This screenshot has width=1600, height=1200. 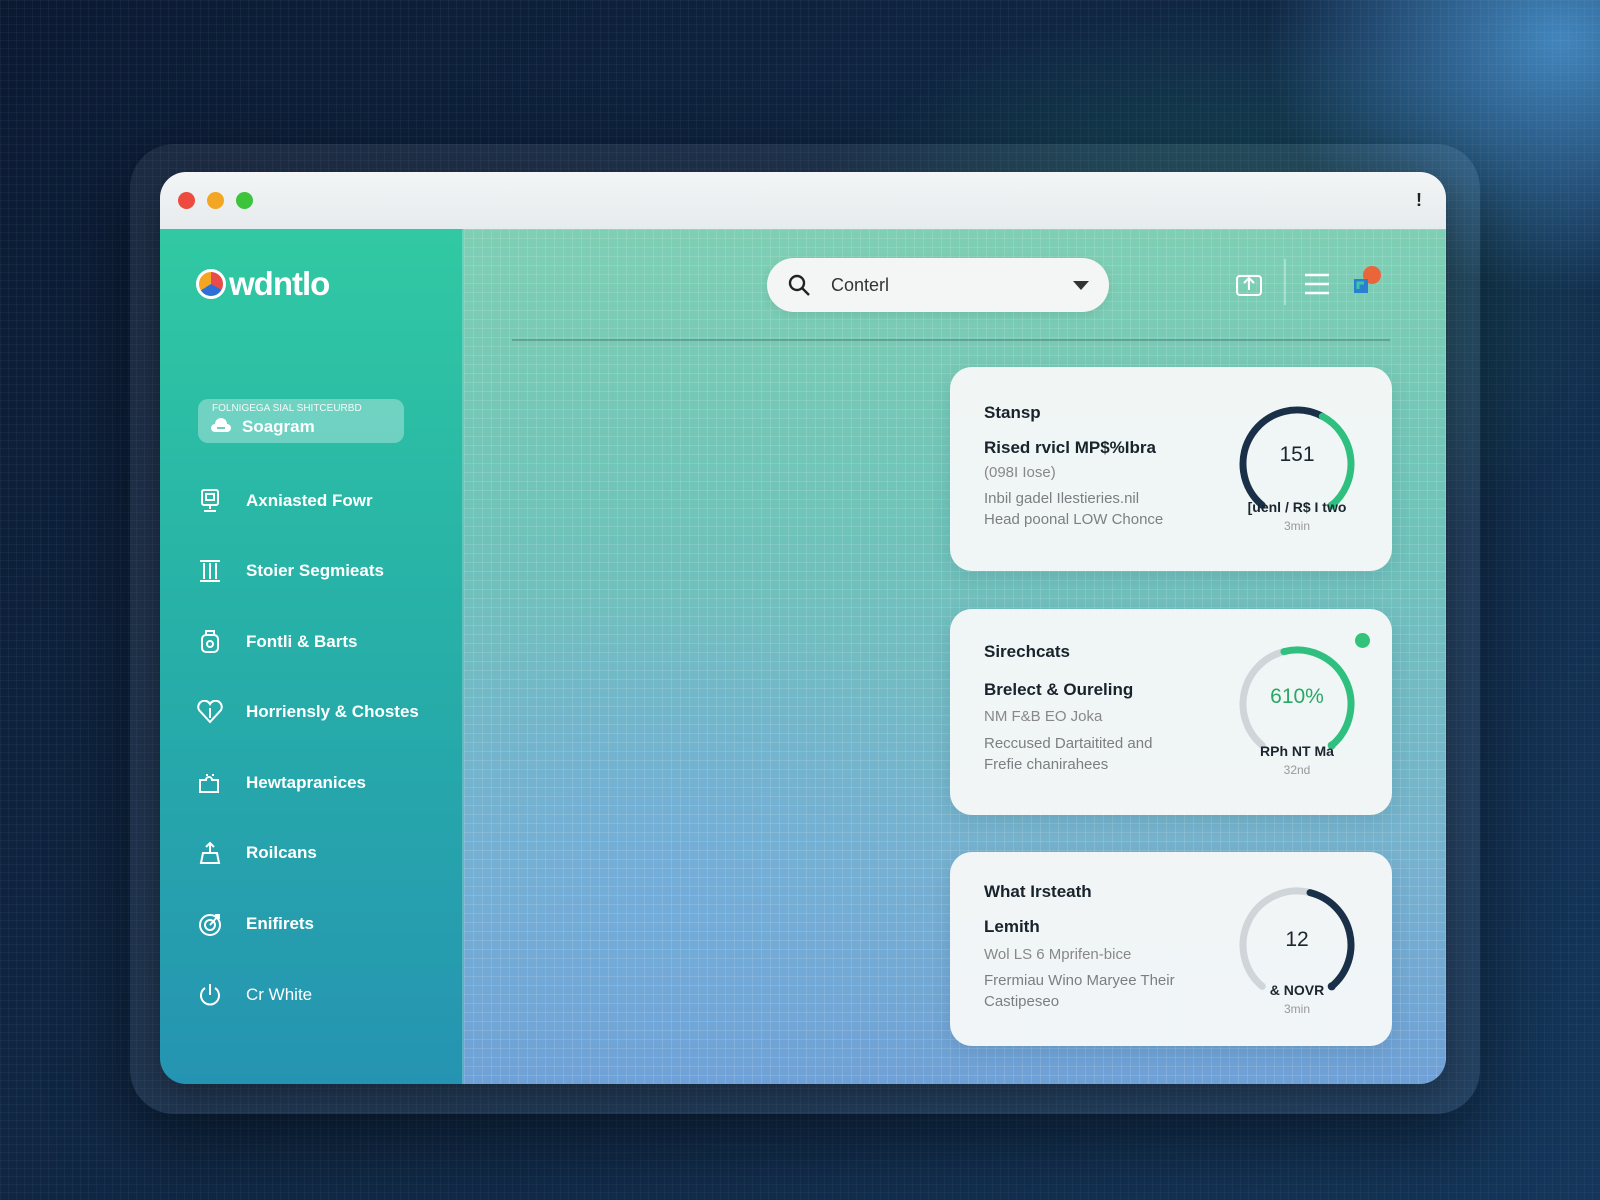 What do you see at coordinates (1074, 519) in the screenshot?
I see `card-description-line: Head poonal LOW Chonce` at bounding box center [1074, 519].